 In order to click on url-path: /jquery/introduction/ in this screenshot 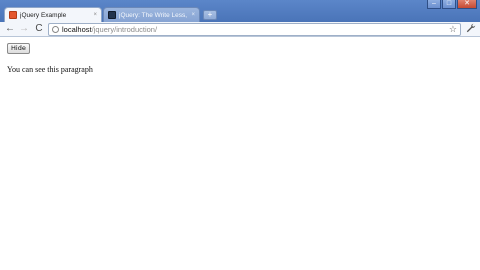, I will do `click(124, 29)`.